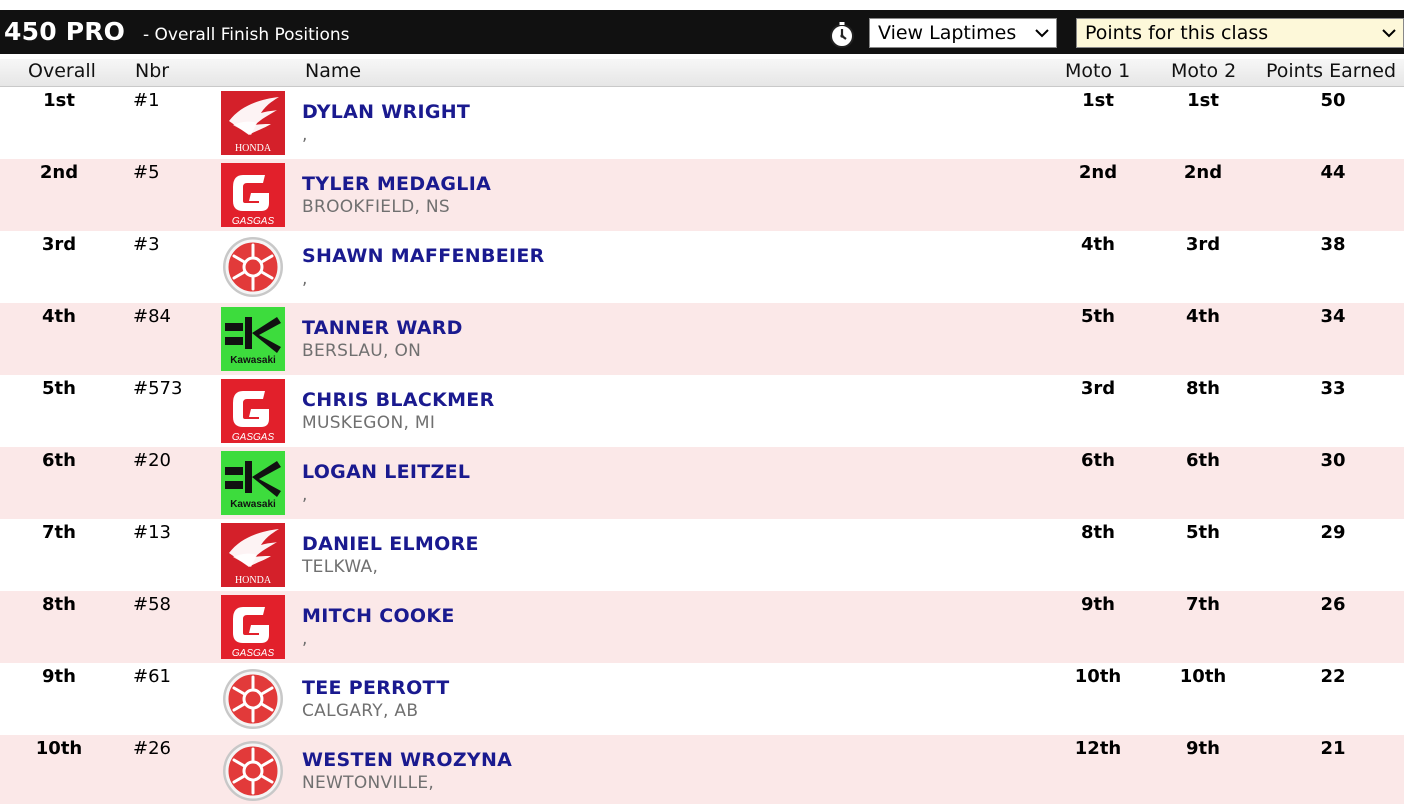  Describe the element at coordinates (396, 184) in the screenshot. I see `rider-name-link: TYLER MEDAGLIA` at that location.